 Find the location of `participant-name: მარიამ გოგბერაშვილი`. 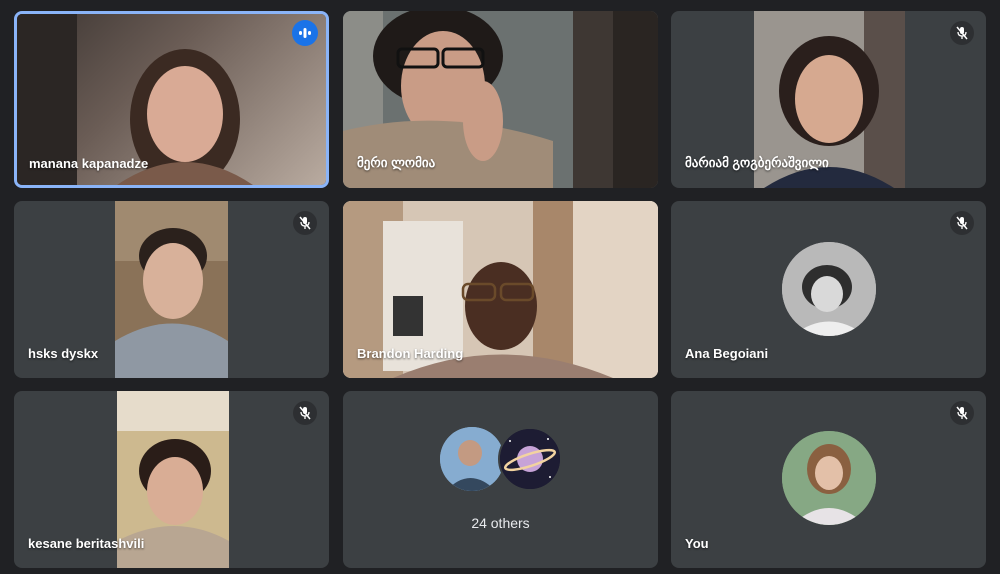

participant-name: მარიამ გოგბერაშვილი is located at coordinates (757, 162).